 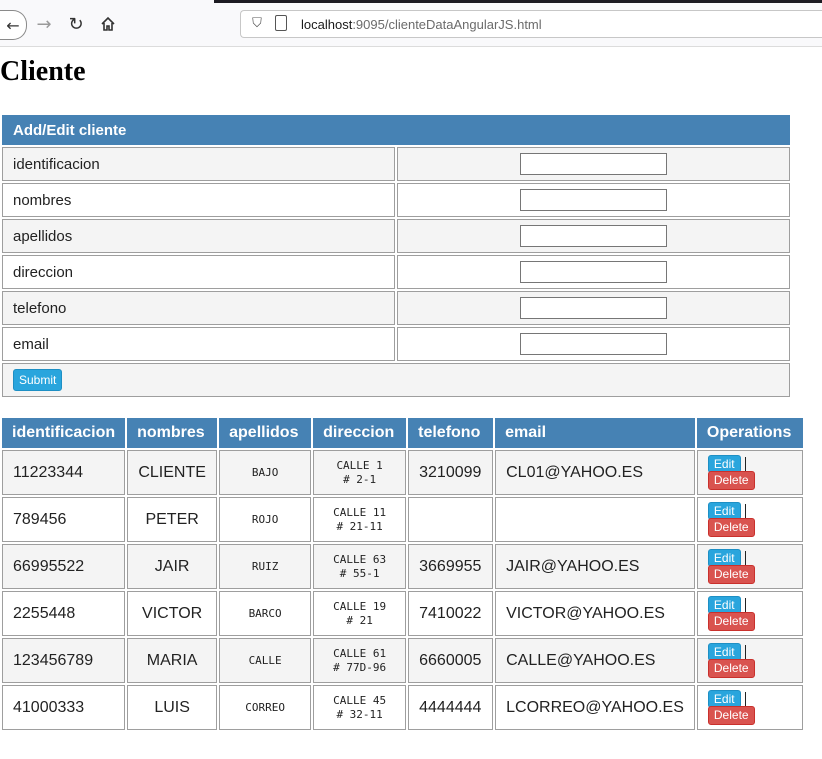 I want to click on arrow-left-icon: ←, so click(x=13, y=25).